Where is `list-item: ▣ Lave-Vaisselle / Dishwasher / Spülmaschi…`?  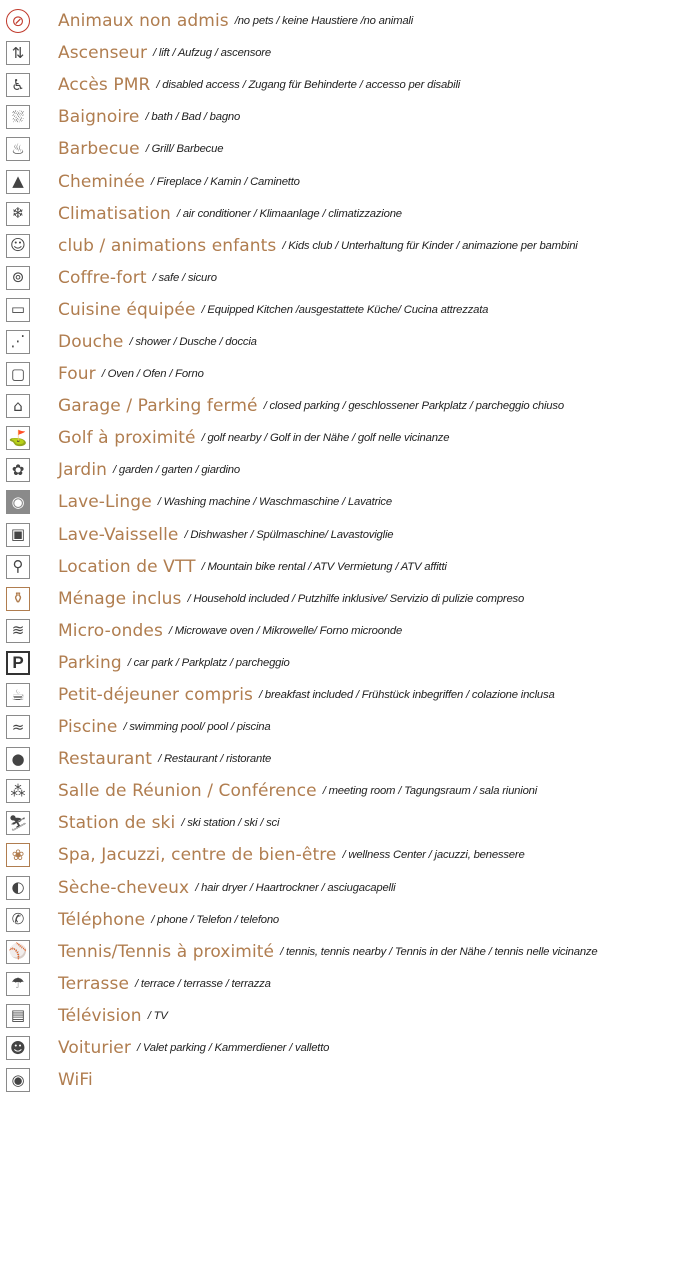 list-item: ▣ Lave-Vaisselle / Dishwasher / Spülmaschi… is located at coordinates (347, 535).